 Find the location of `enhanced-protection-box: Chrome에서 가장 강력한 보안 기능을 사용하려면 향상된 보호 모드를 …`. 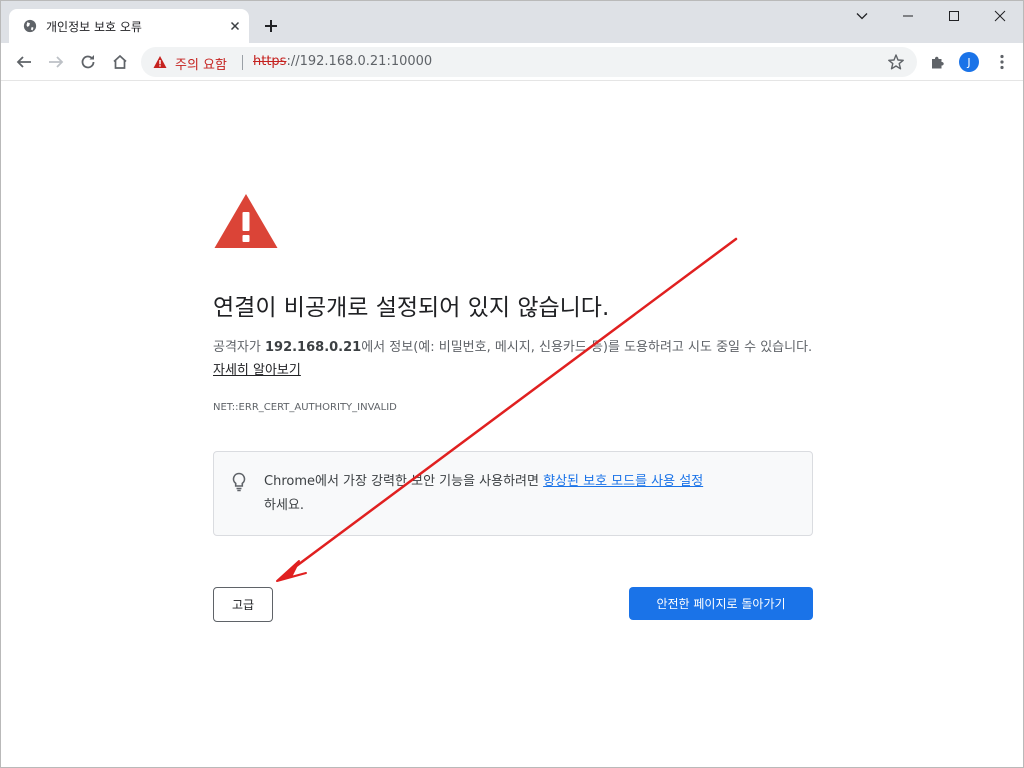

enhanced-protection-box: Chrome에서 가장 강력한 보안 기능을 사용하려면 향상된 보호 모드를 … is located at coordinates (513, 493).